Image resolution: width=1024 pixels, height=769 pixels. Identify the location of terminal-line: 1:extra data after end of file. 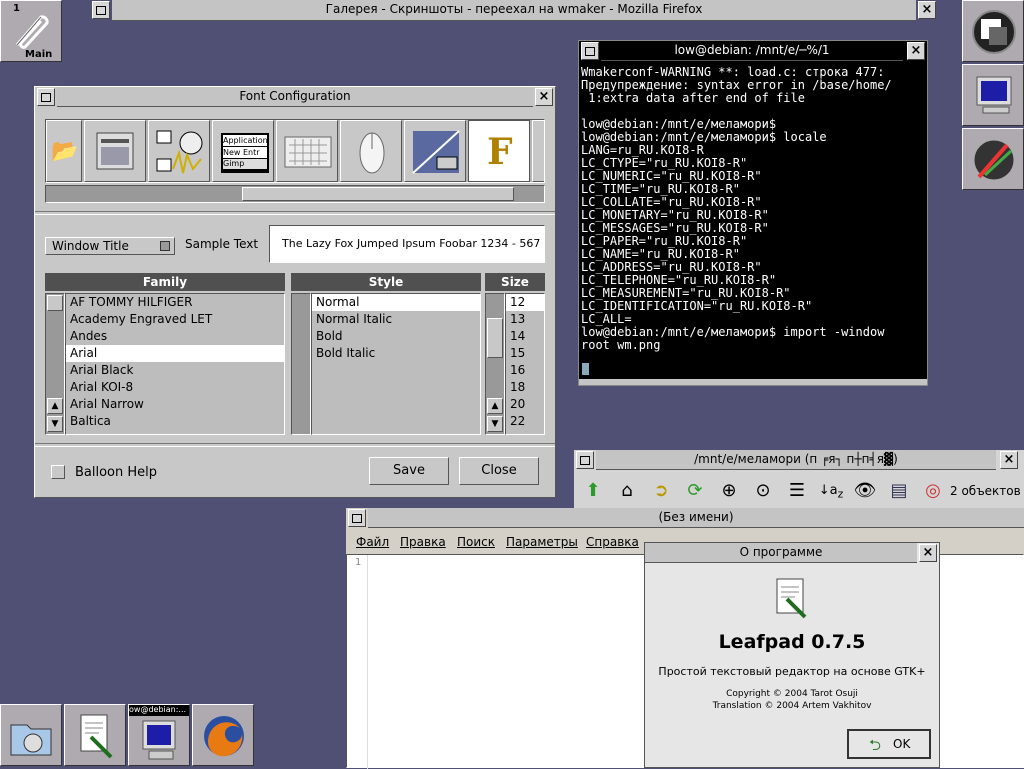
(693, 98).